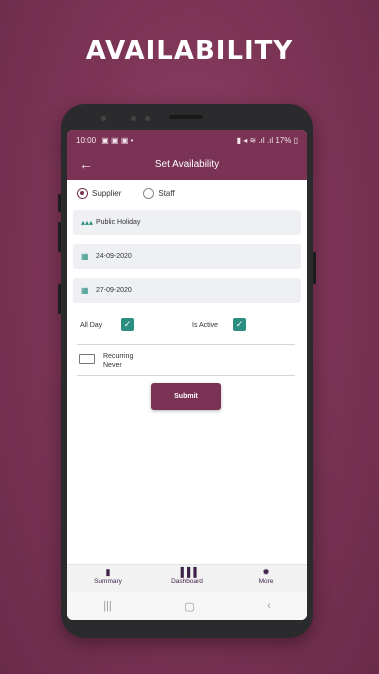 The image size is (379, 674). Describe the element at coordinates (269, 606) in the screenshot. I see `back-icon: ‹` at that location.